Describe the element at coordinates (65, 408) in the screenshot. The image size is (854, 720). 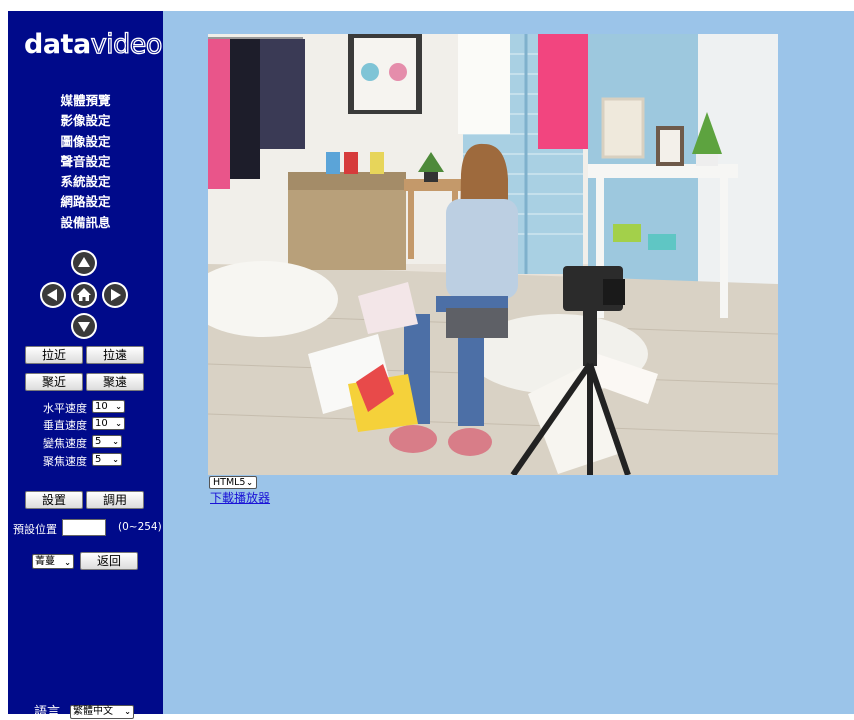
I see `pan-speed-label: 水平速度` at that location.